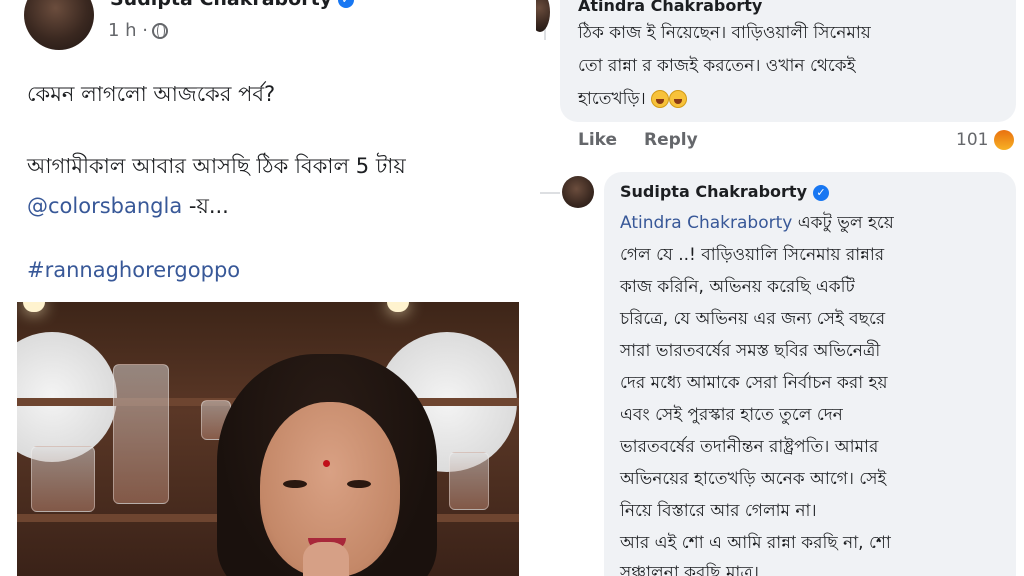 The width and height of the screenshot is (1024, 576). Describe the element at coordinates (670, 7) in the screenshot. I see `comment-author: Atindra Chakraborty` at that location.